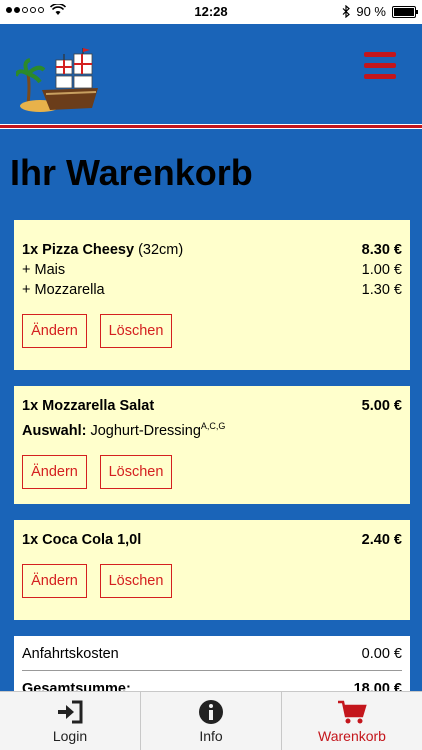 The width and height of the screenshot is (422, 750). I want to click on allergen-codes: A,C,G, so click(213, 426).